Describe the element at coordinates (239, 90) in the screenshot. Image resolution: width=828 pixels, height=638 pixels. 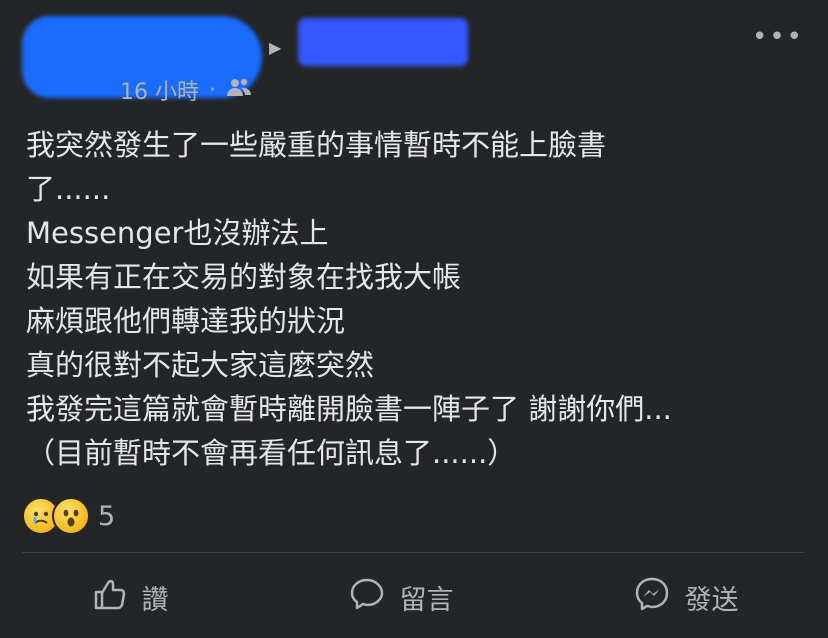
I see `friends-icon` at that location.